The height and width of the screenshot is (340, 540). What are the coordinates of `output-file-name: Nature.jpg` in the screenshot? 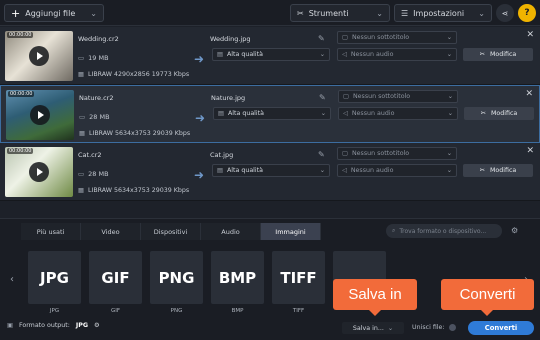 It's located at (228, 98).